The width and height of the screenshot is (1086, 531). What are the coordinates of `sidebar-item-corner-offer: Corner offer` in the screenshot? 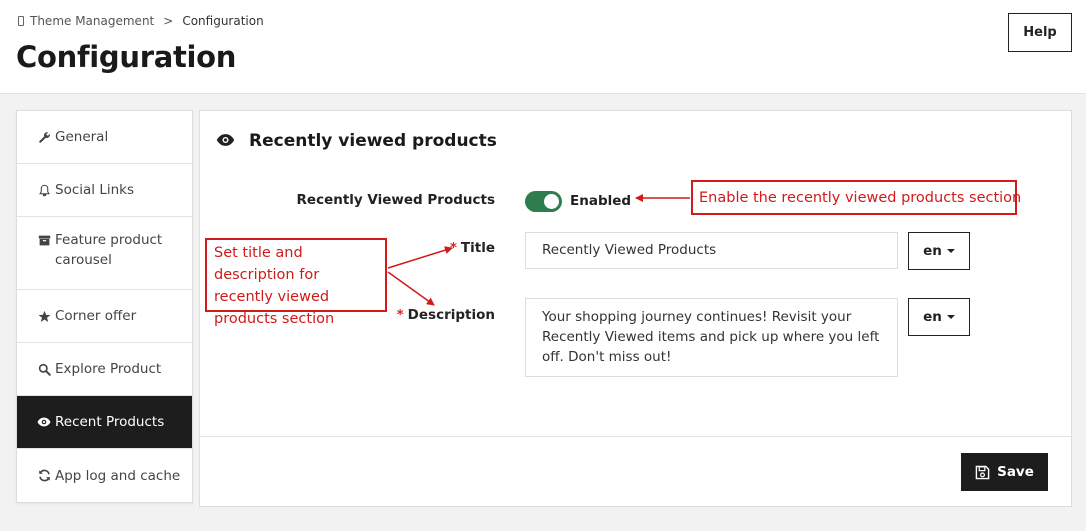 It's located at (104, 316).